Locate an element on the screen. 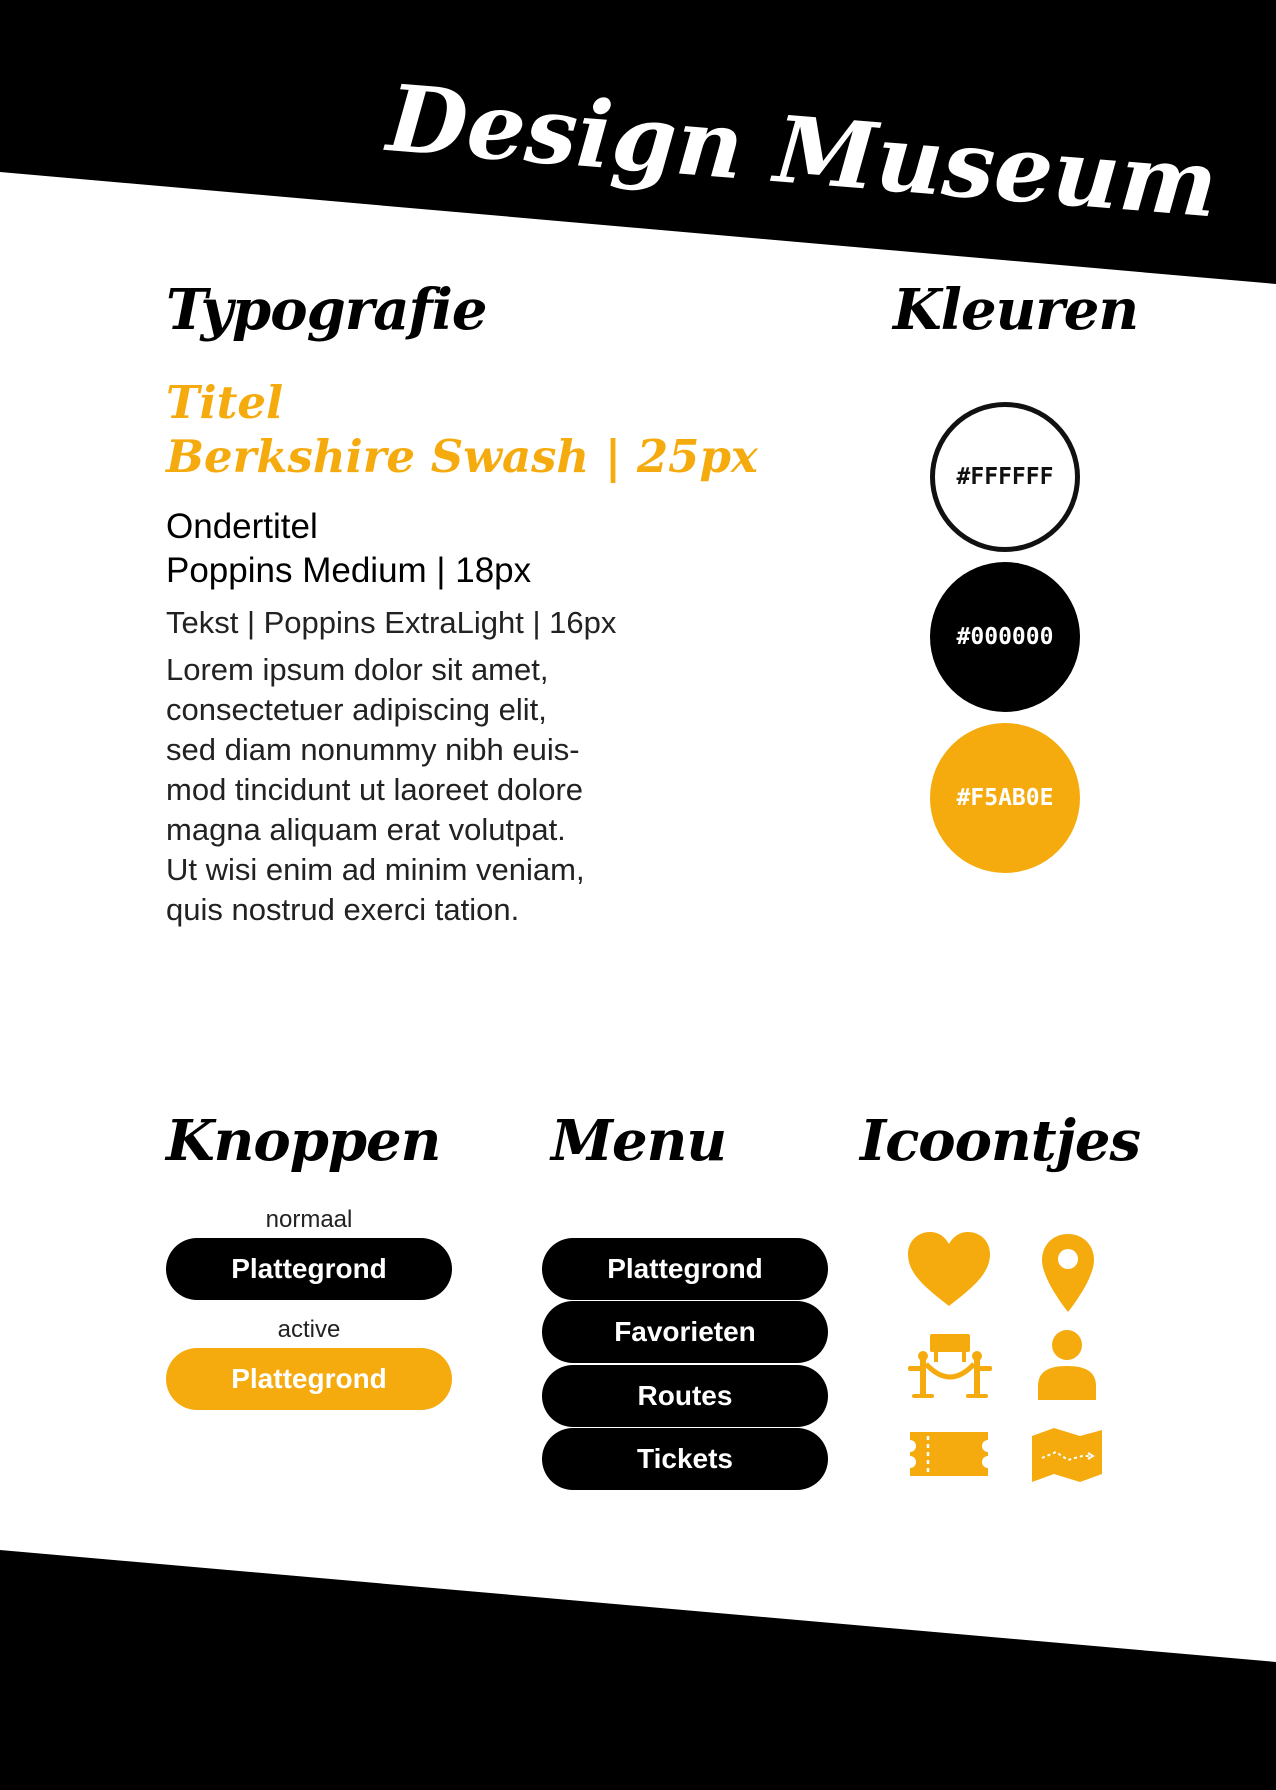 The width and height of the screenshot is (1276, 1790). lorem-line: Lorem ipsum dolor sit amet, is located at coordinates (357, 669).